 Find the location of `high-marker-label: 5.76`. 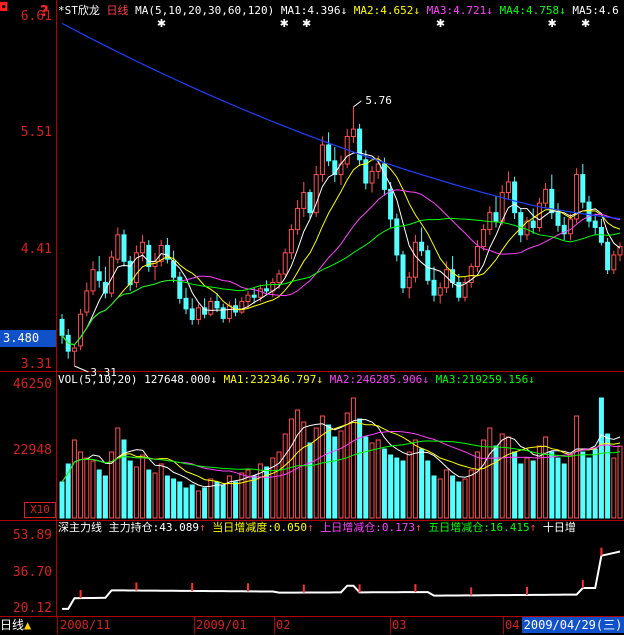

high-marker-label: 5.76 is located at coordinates (378, 100).